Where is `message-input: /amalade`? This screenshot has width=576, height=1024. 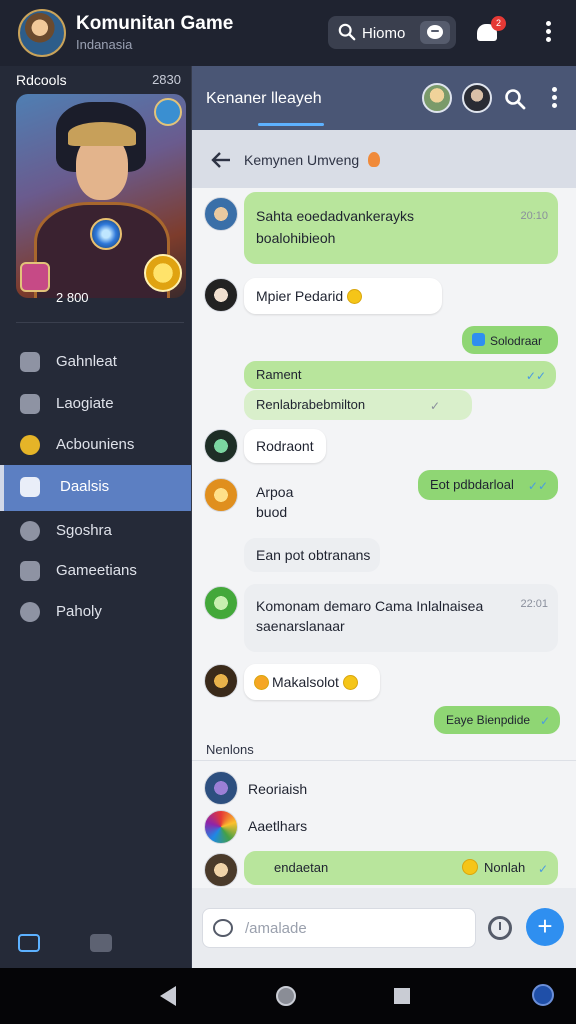 message-input: /amalade is located at coordinates (339, 928).